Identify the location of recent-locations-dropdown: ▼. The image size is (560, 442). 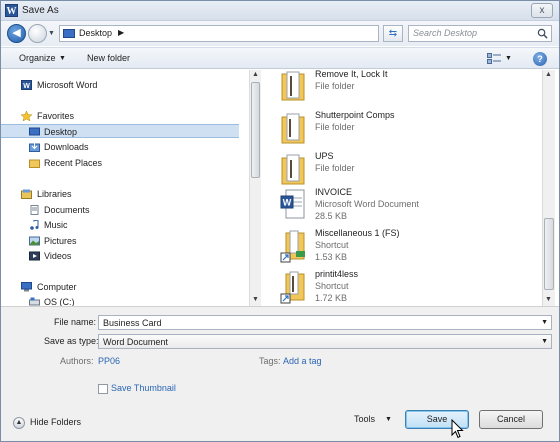
(51, 33).